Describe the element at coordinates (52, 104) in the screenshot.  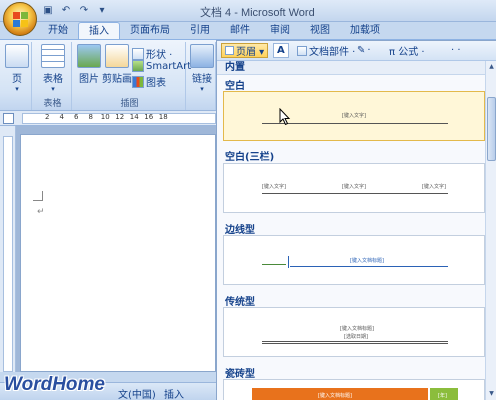
I see `tables-group-label: 表格` at that location.